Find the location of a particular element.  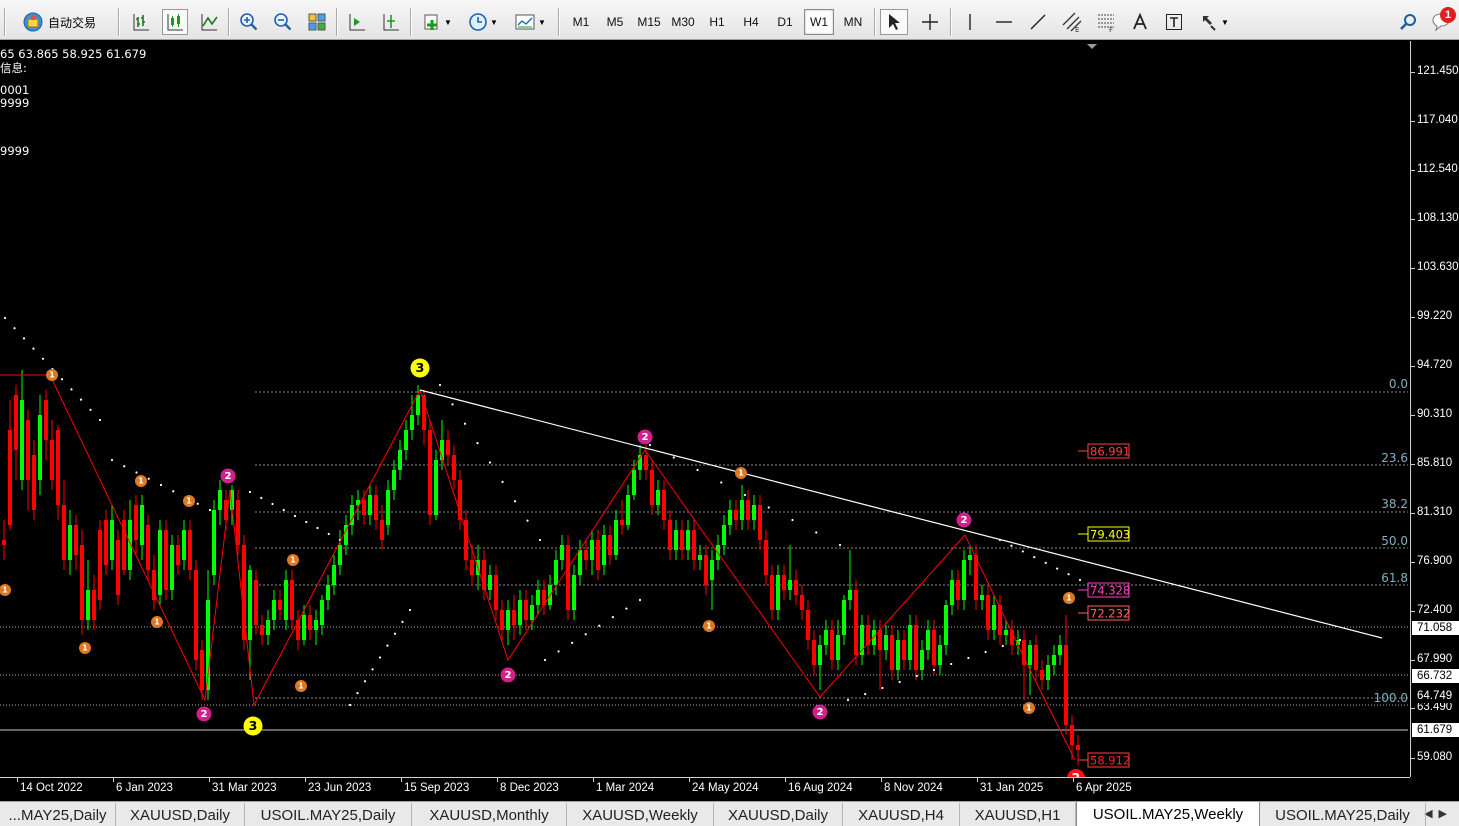

line-chart-button is located at coordinates (209, 22).